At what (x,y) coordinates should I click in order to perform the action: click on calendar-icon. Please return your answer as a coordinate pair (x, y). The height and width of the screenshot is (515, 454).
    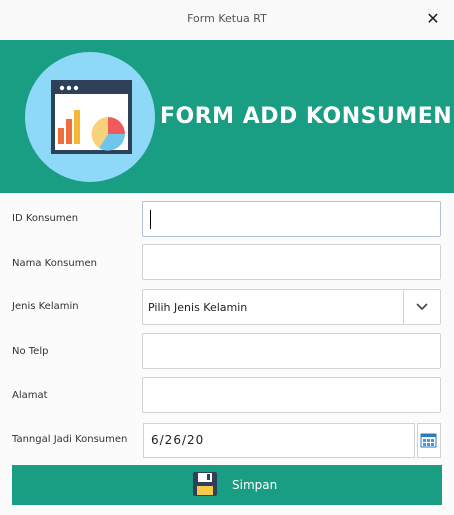
    Looking at the image, I should click on (428, 440).